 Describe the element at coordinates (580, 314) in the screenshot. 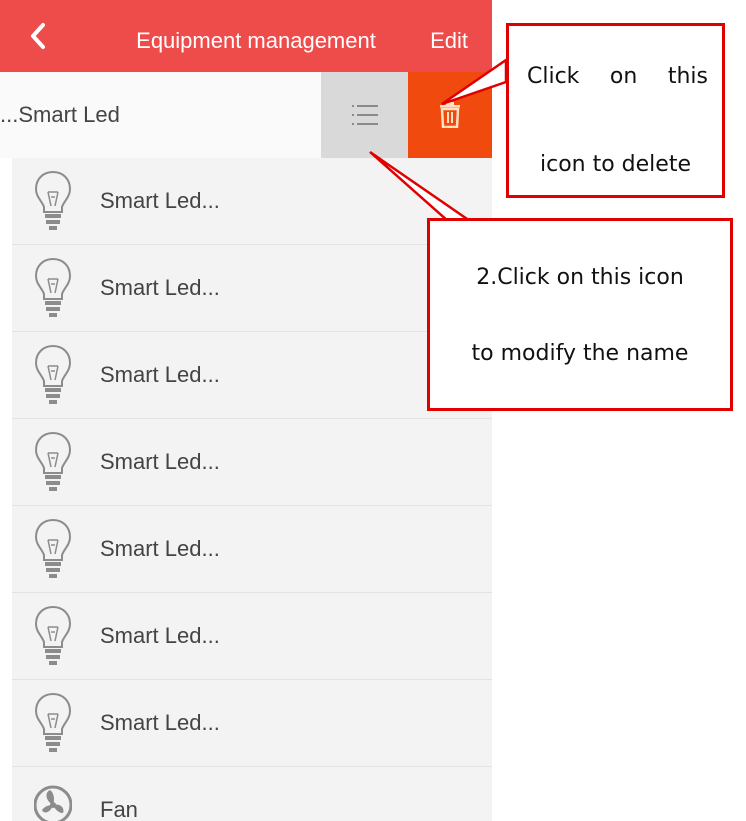

I see `rename-hint-callout: 2.Click on this icon to modify the name` at that location.